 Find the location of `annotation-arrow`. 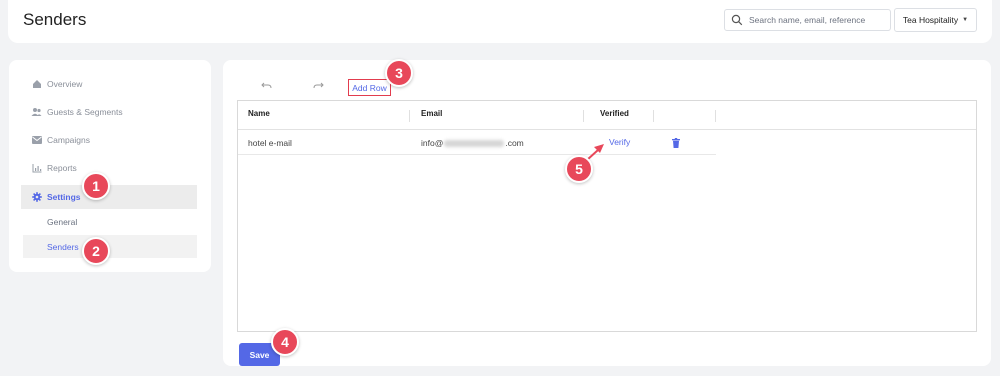

annotation-arrow is located at coordinates (595, 152).